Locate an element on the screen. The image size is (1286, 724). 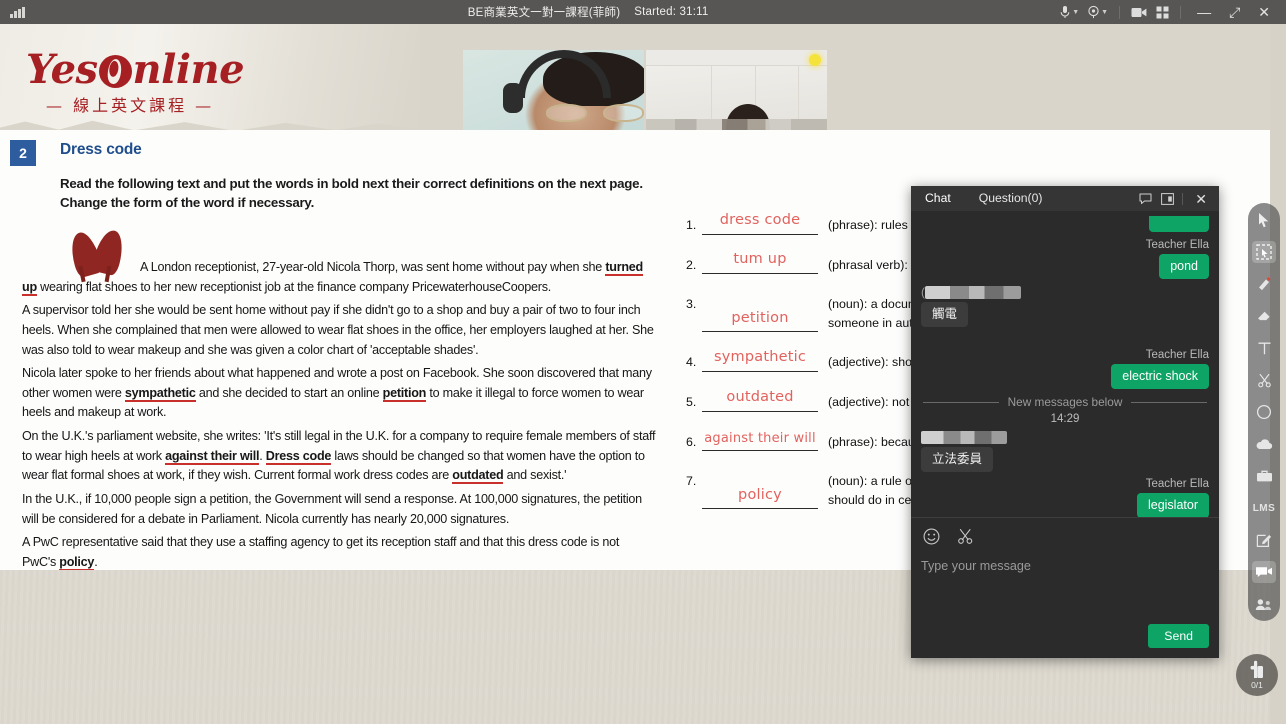
section-number-badge: 2 is located at coordinates (23, 153).